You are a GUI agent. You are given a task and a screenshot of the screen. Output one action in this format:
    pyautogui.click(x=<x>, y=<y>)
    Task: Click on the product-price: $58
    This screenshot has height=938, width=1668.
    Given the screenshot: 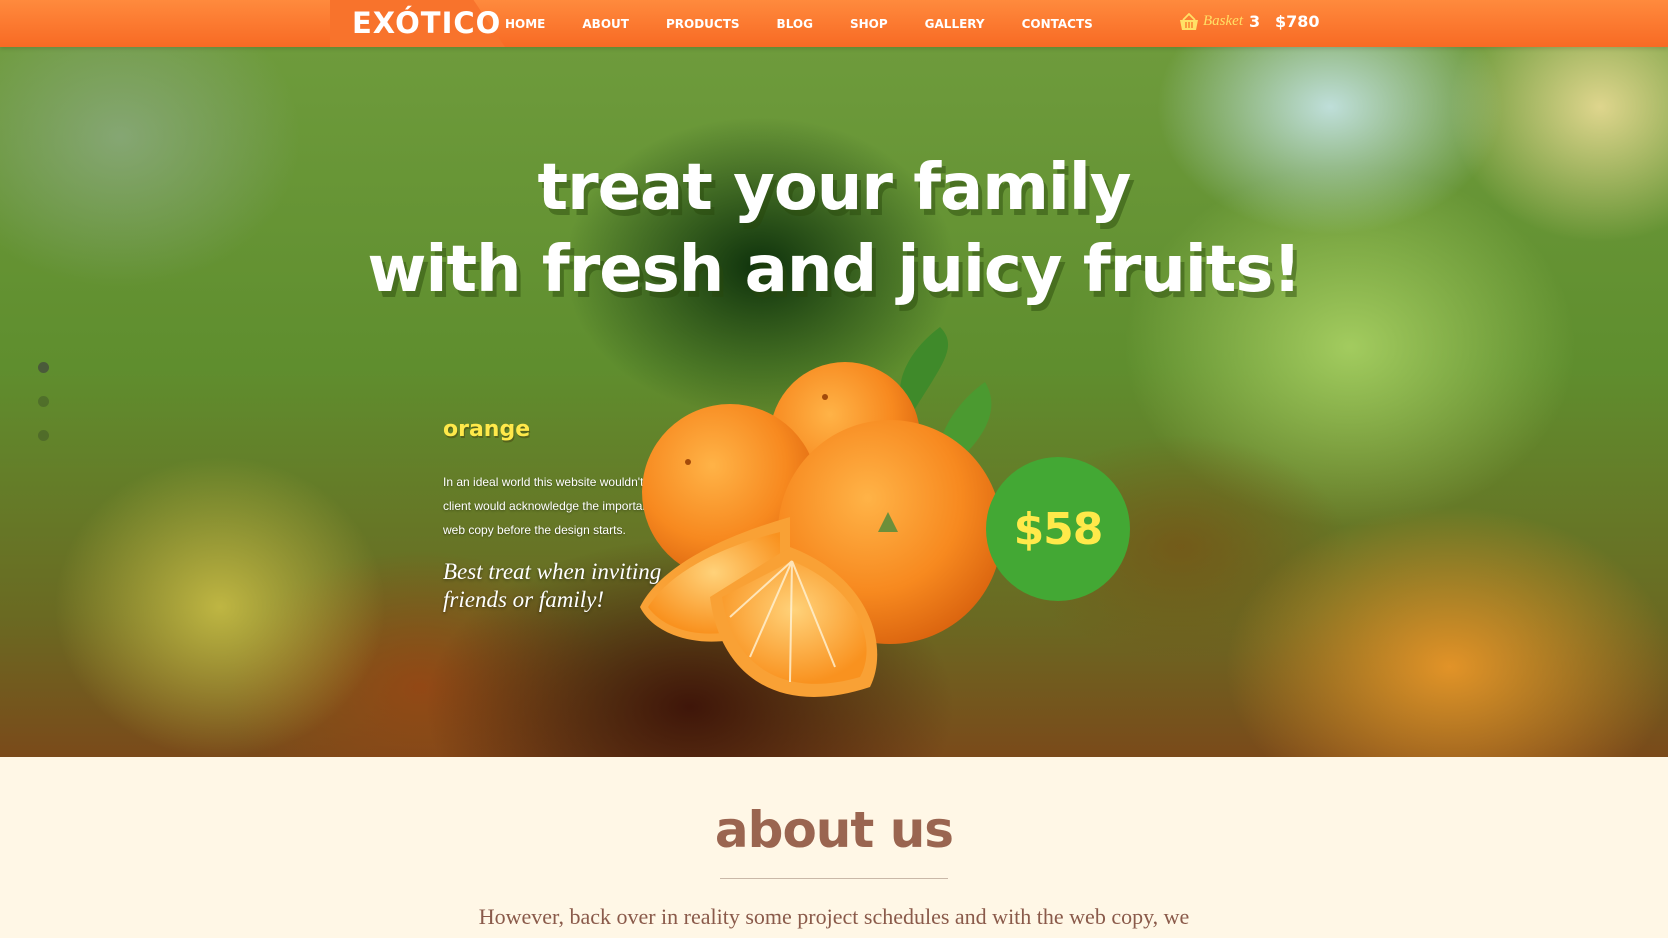 What is the action you would take?
    pyautogui.click(x=1058, y=529)
    